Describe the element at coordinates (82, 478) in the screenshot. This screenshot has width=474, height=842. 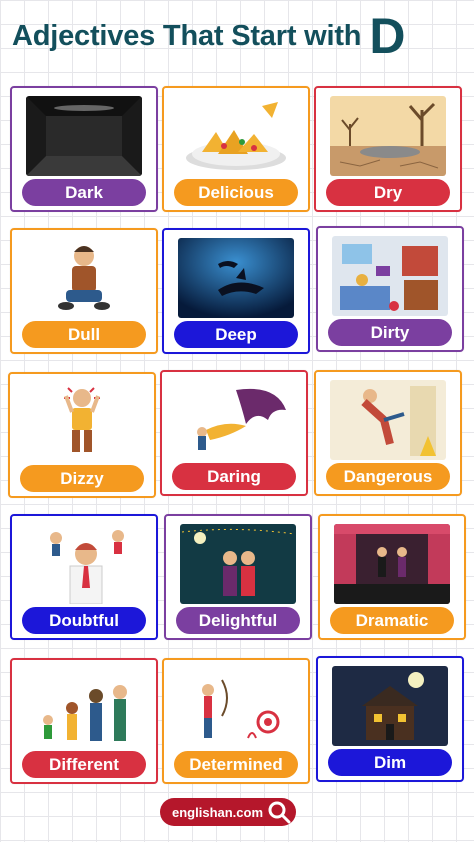
I see `word-label: Dizzy` at that location.